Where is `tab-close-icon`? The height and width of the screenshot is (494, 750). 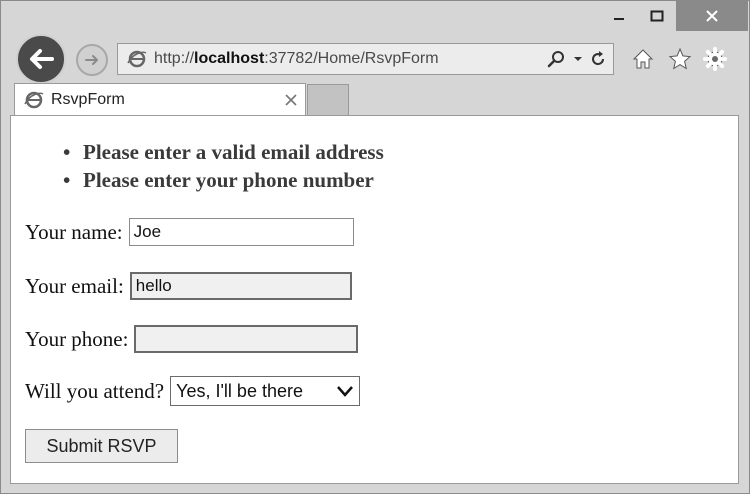
tab-close-icon is located at coordinates (291, 100).